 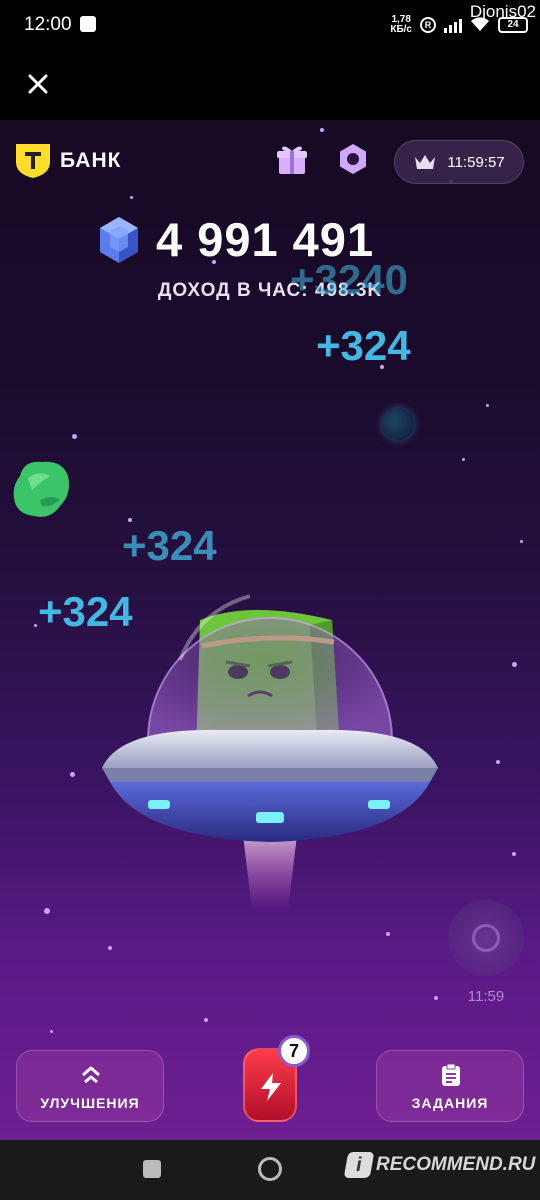 What do you see at coordinates (428, 25) in the screenshot?
I see `r-badge-icon: R` at bounding box center [428, 25].